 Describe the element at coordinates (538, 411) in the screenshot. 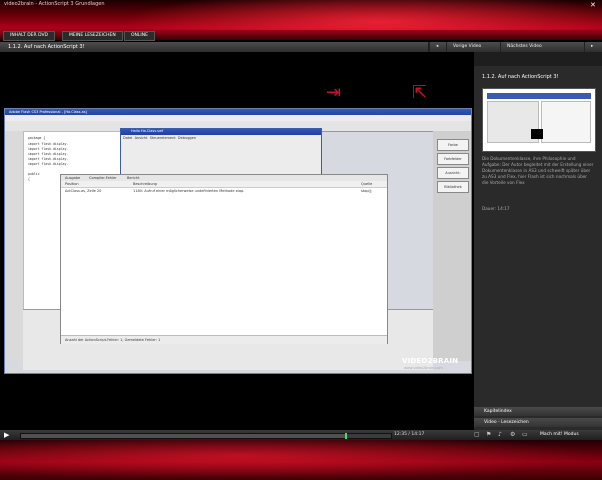

I see `section-kapitelindex: Kapitelindex` at that location.